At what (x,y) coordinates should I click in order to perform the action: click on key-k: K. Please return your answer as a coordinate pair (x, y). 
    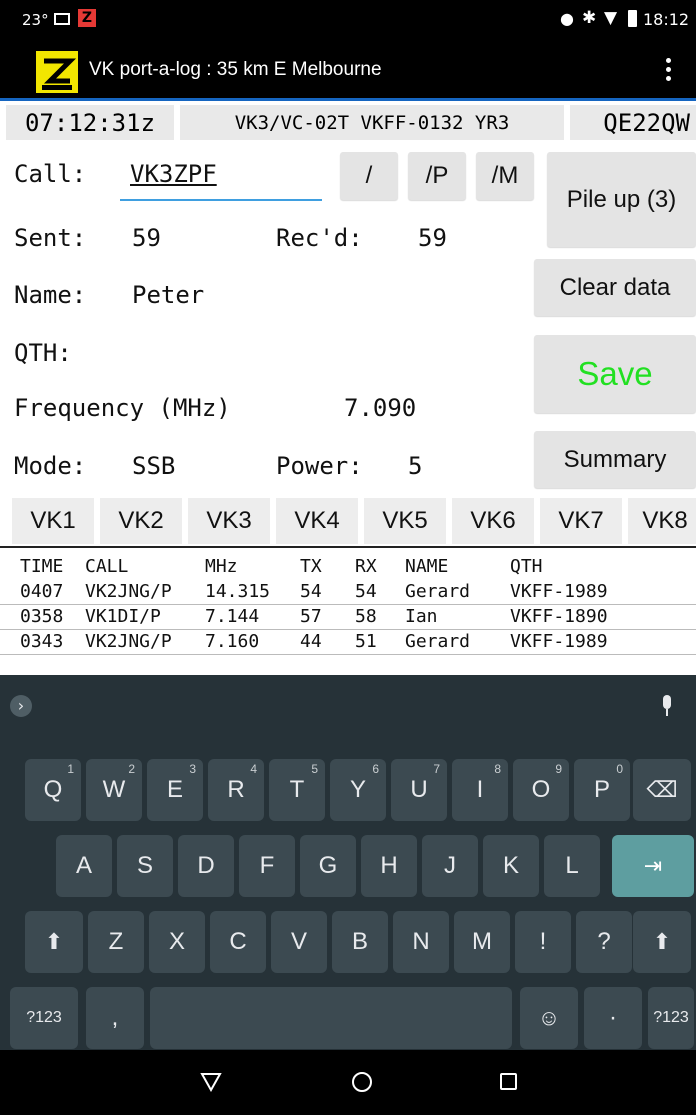
    Looking at the image, I should click on (511, 866).